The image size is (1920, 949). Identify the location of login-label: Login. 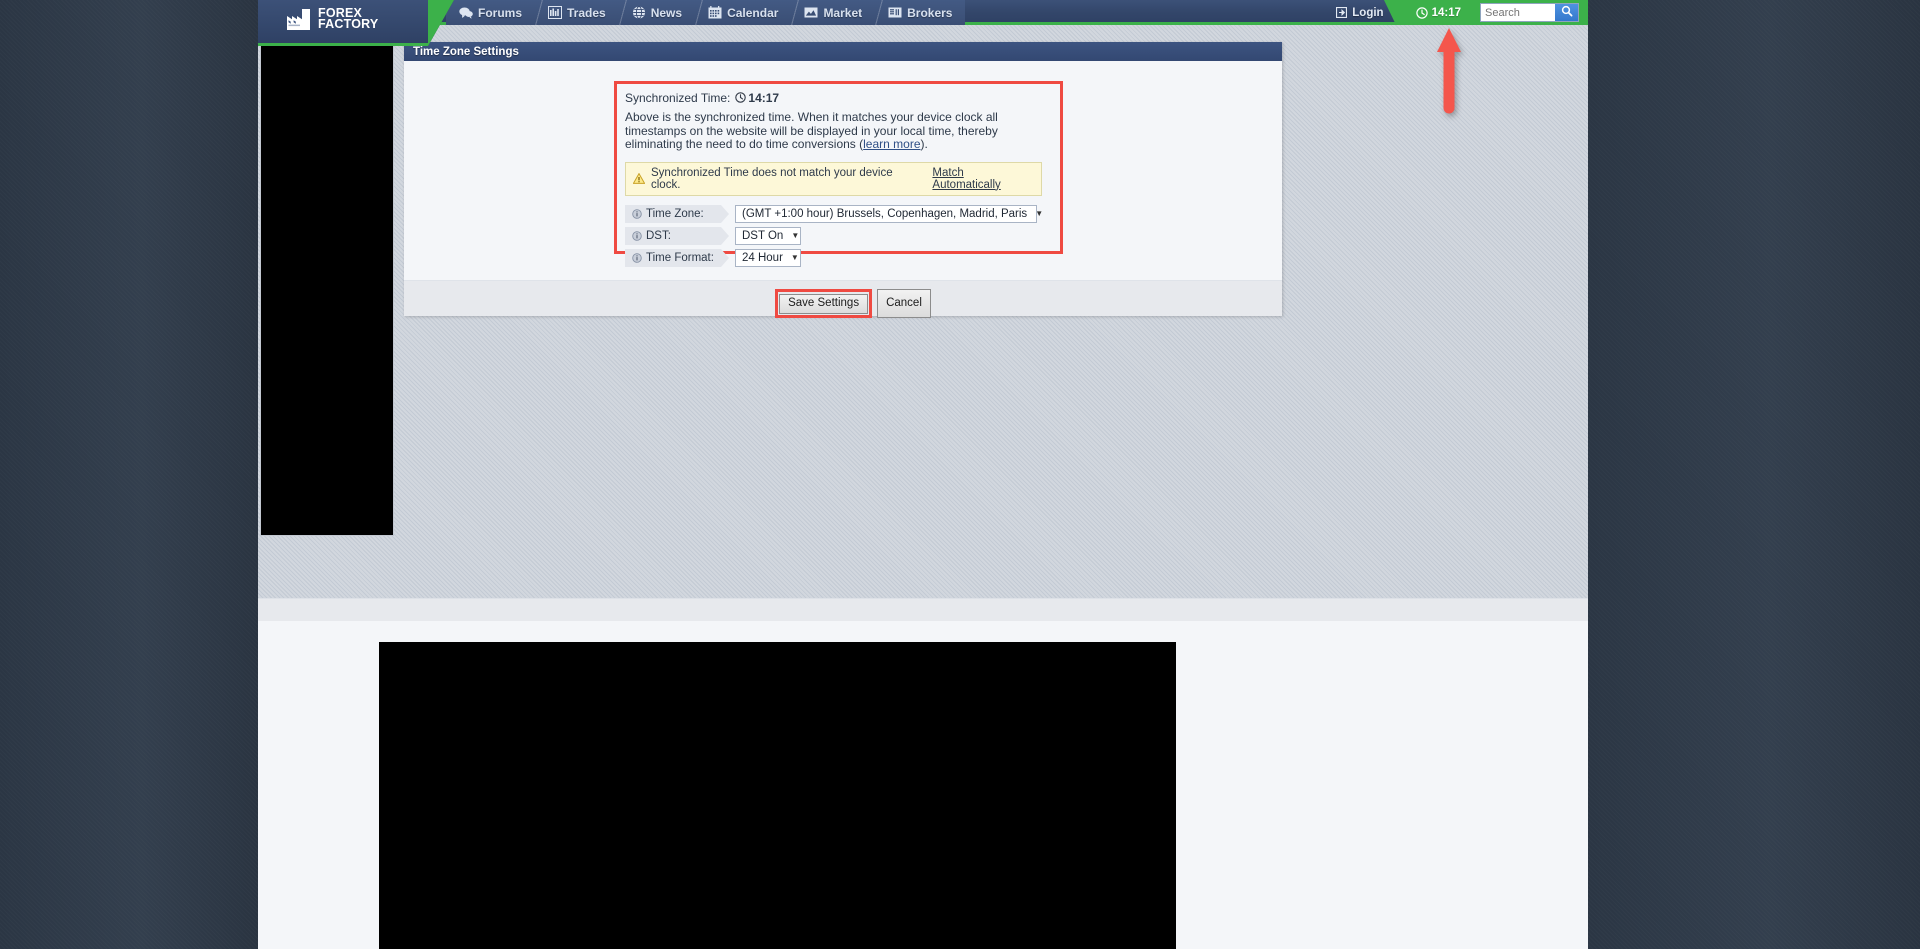
(1368, 12).